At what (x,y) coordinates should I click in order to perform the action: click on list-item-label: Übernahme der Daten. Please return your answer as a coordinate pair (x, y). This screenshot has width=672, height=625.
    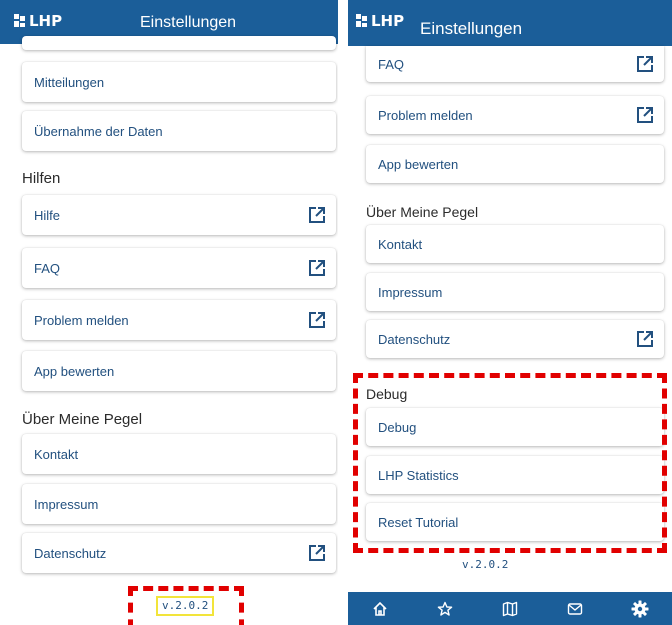
    Looking at the image, I should click on (98, 131).